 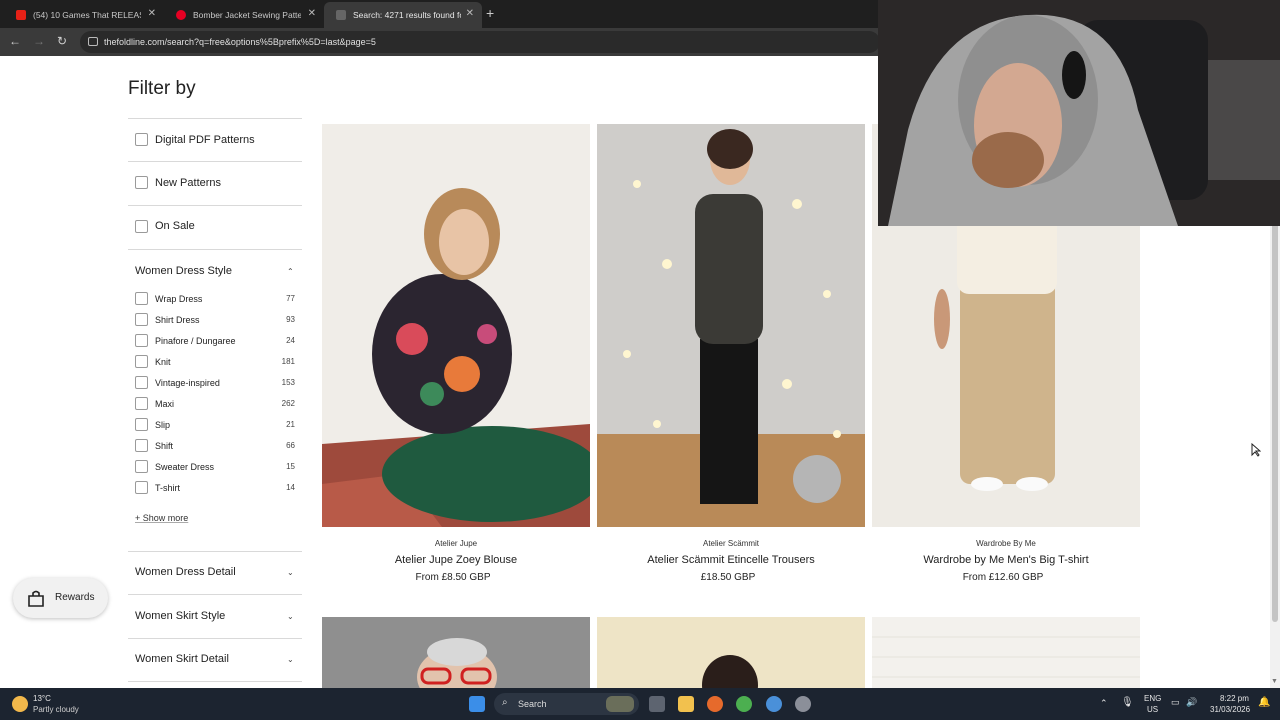 I want to click on clock-time: 8:22 pm, so click(x=1234, y=698).